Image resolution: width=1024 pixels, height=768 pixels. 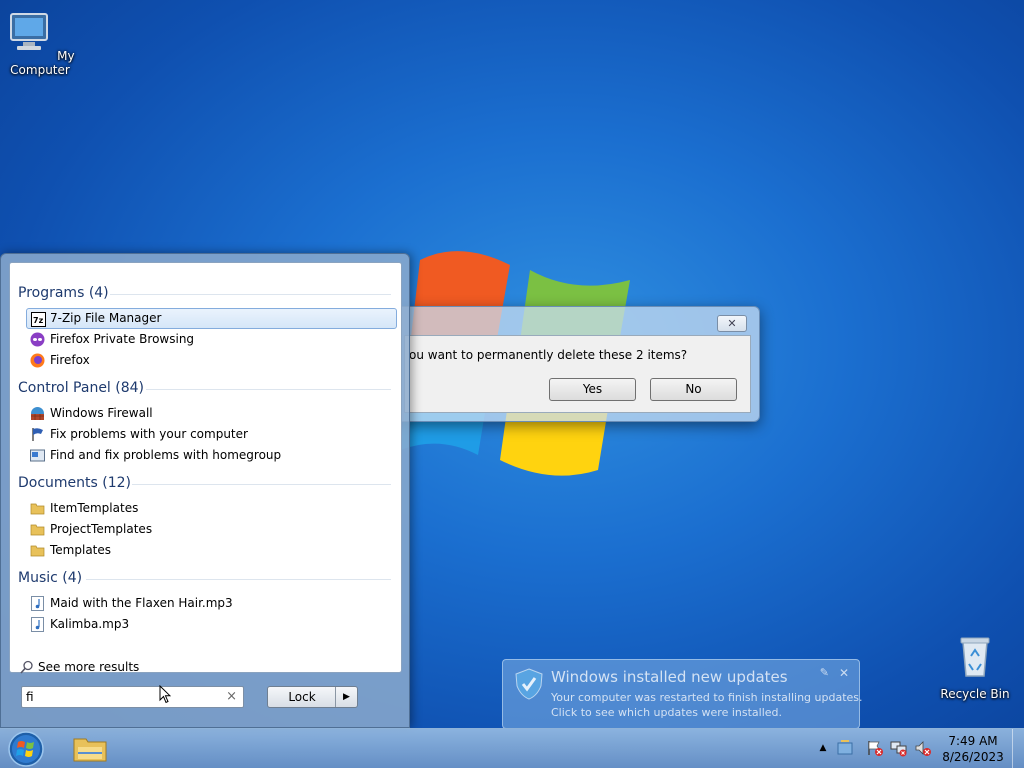 What do you see at coordinates (121, 697) in the screenshot?
I see `search-input` at bounding box center [121, 697].